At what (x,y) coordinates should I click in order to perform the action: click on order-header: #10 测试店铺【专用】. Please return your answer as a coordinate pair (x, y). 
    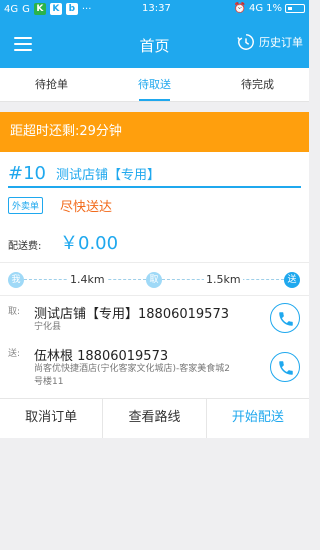
    Looking at the image, I should click on (154, 174).